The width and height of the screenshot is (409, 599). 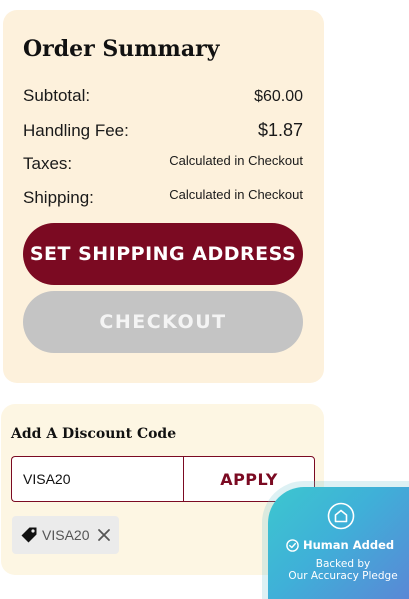 I want to click on handling-fee-value: $1.87, so click(x=280, y=130).